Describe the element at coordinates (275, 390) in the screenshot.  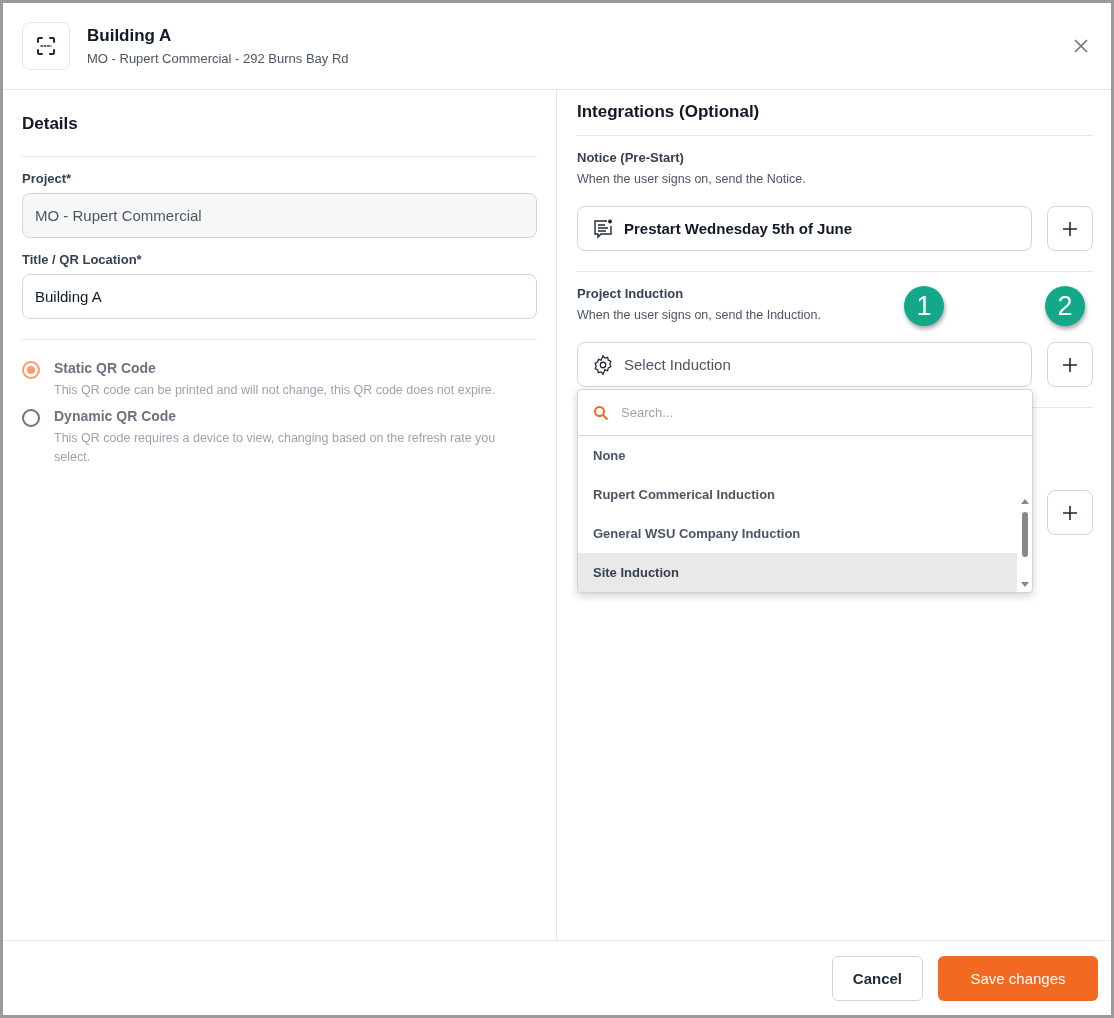
I see `option-description: This QR code can be printed and will not change, this QR code does not expire.` at that location.